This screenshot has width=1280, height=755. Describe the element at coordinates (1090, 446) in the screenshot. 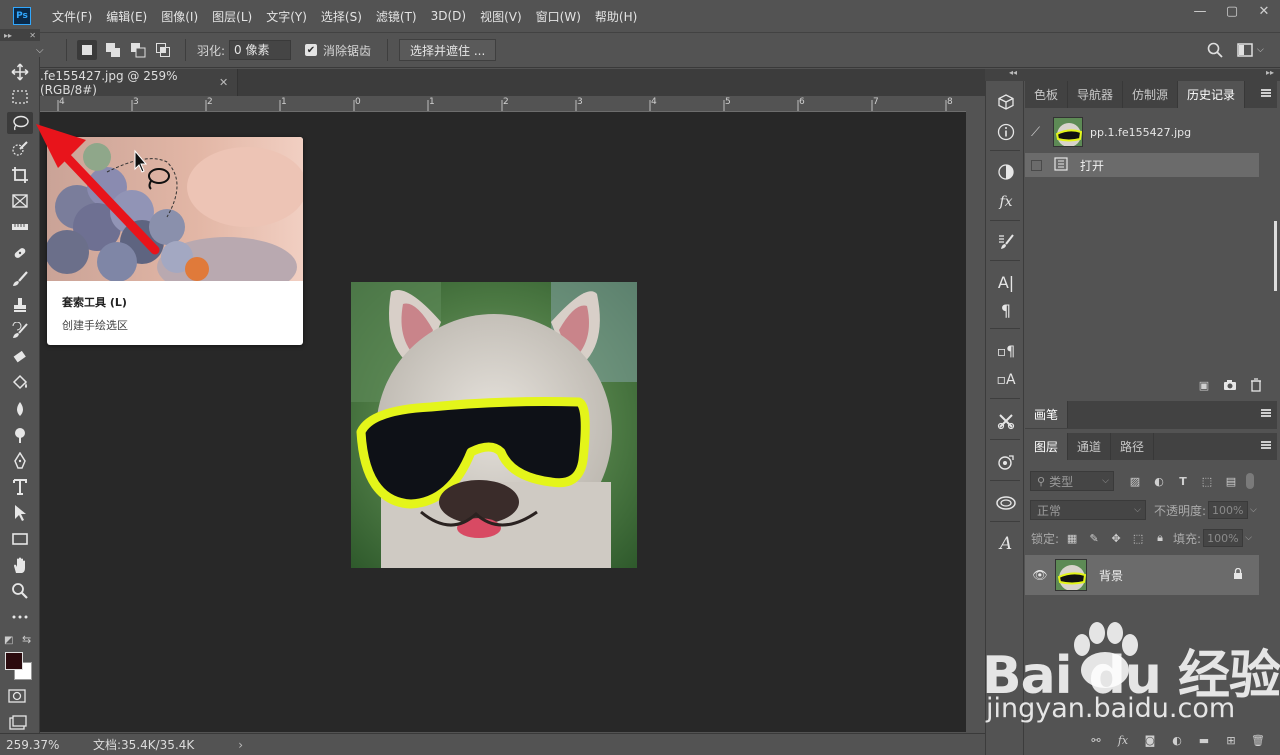

I see `tab-channels: 通道` at that location.